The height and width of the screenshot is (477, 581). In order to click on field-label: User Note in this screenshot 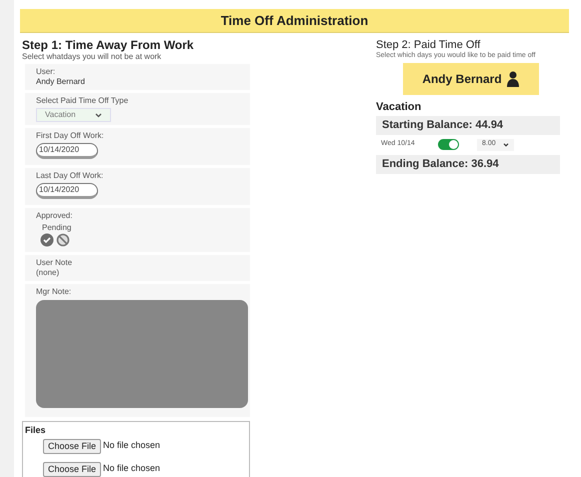, I will do `click(55, 263)`.